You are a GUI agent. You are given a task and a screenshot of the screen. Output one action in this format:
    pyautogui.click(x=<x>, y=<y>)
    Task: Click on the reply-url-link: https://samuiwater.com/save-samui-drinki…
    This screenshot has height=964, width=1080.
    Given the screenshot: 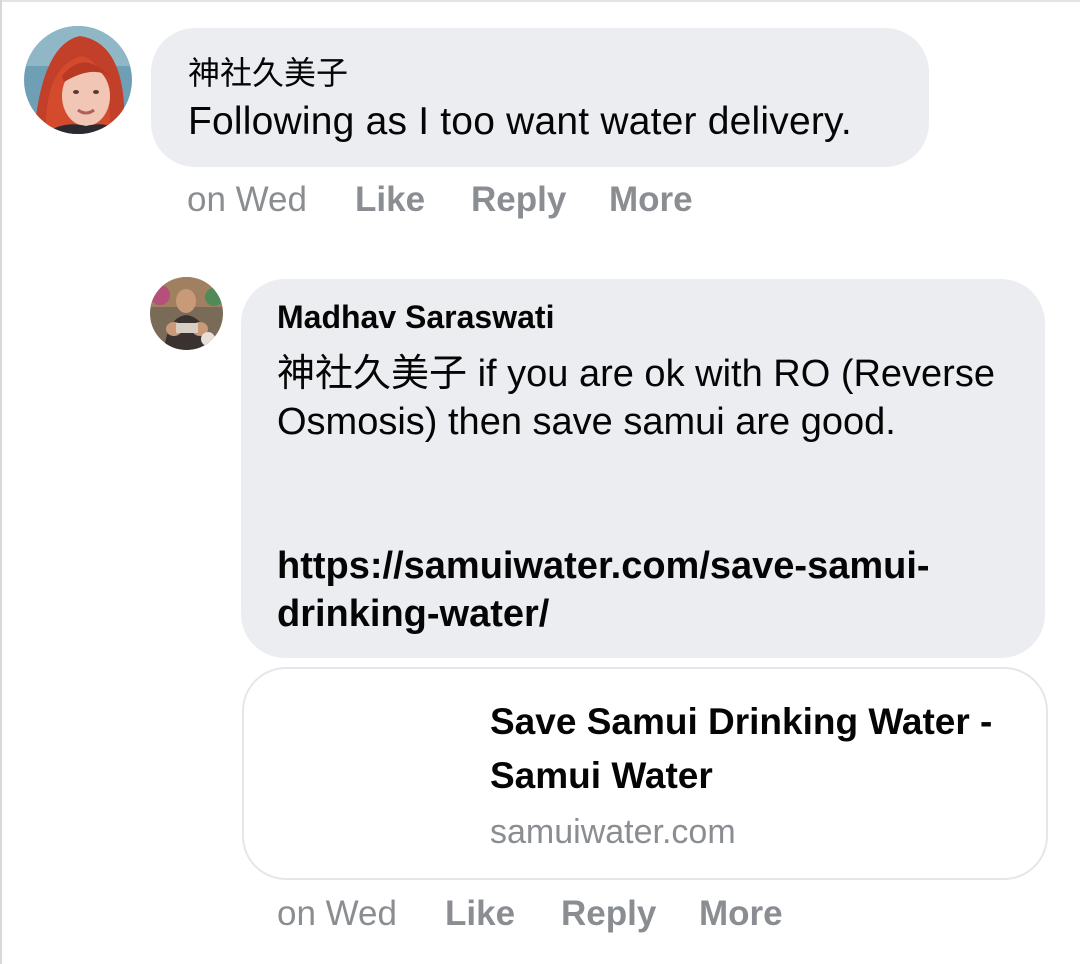 What is the action you would take?
    pyautogui.click(x=647, y=590)
    